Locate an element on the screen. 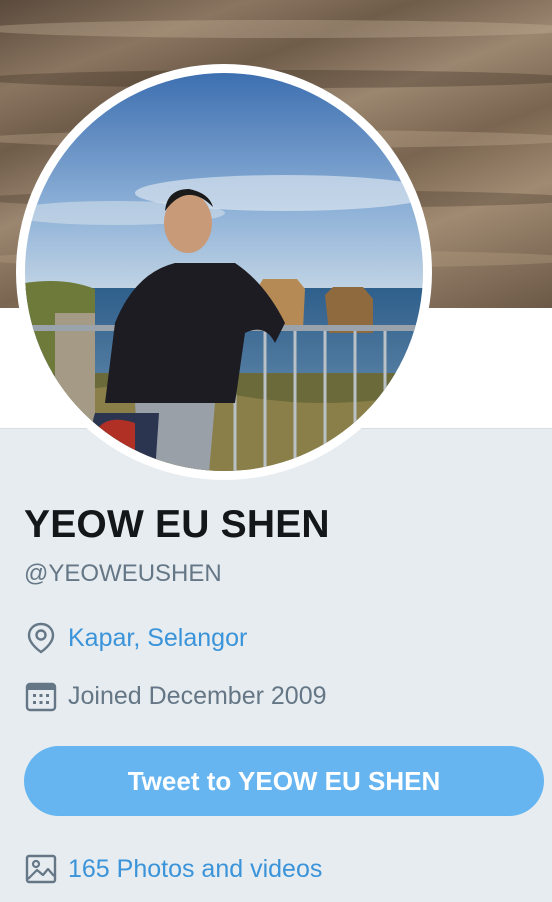 Image resolution: width=552 pixels, height=902 pixels. profile-location: Kapar, Selangor is located at coordinates (135, 638).